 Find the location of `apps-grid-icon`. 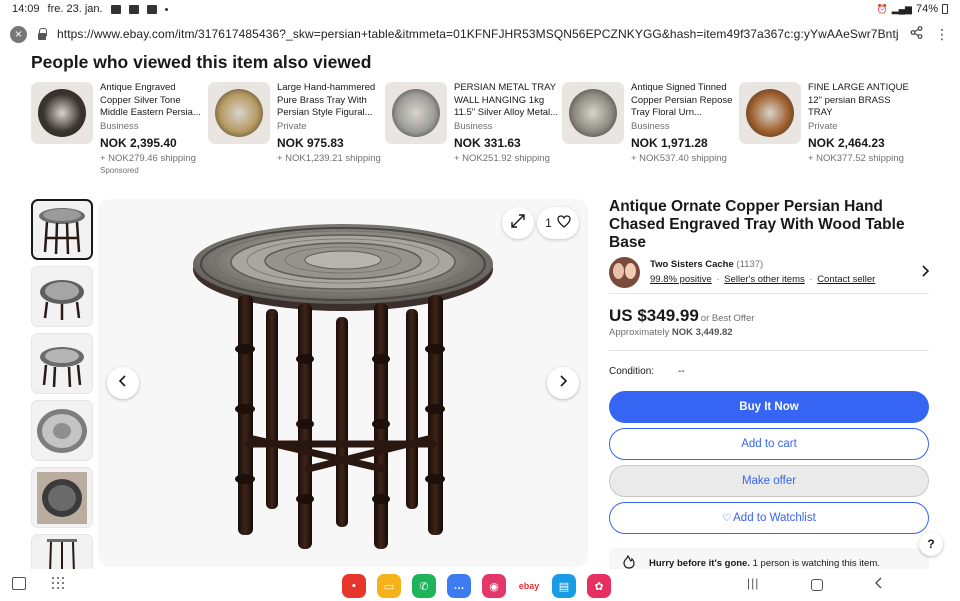

apps-grid-icon is located at coordinates (58, 583).